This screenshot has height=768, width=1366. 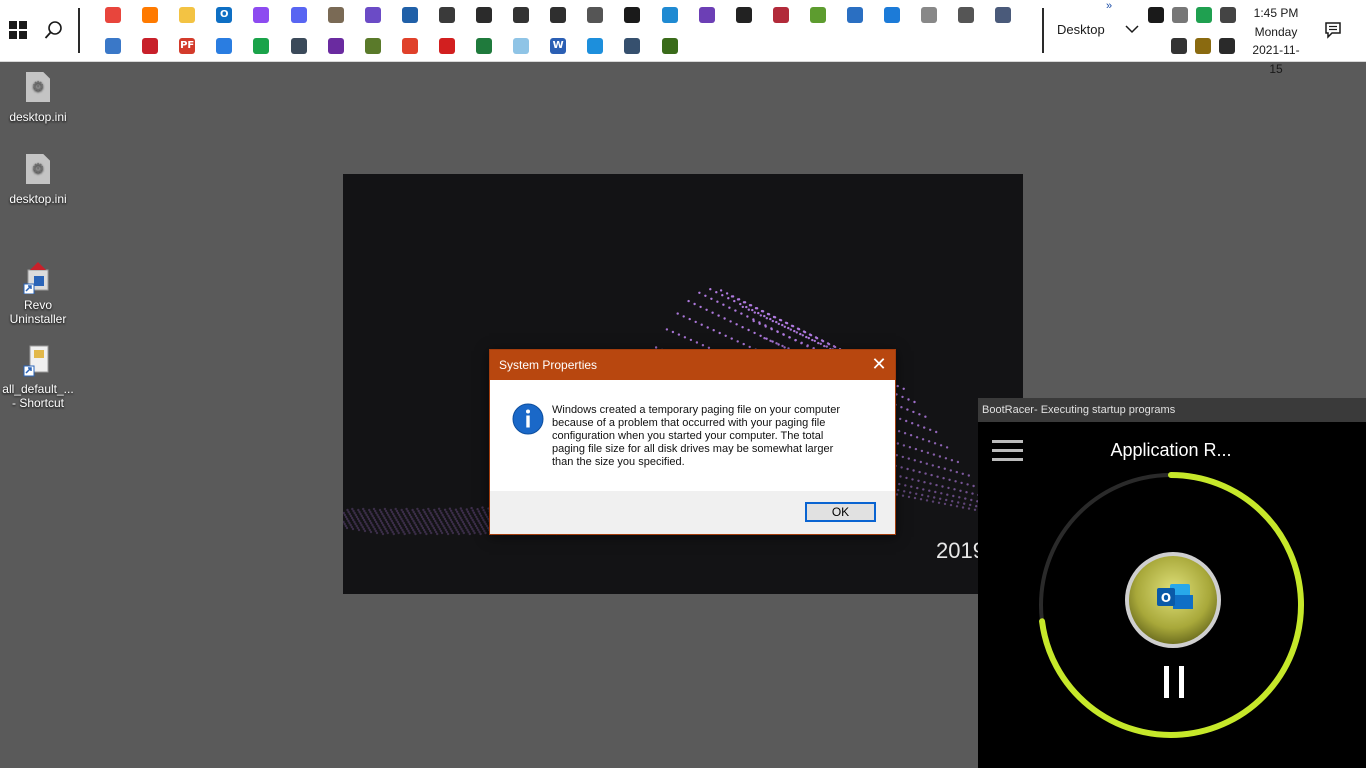 I want to click on office-icon, so click(x=409, y=46).